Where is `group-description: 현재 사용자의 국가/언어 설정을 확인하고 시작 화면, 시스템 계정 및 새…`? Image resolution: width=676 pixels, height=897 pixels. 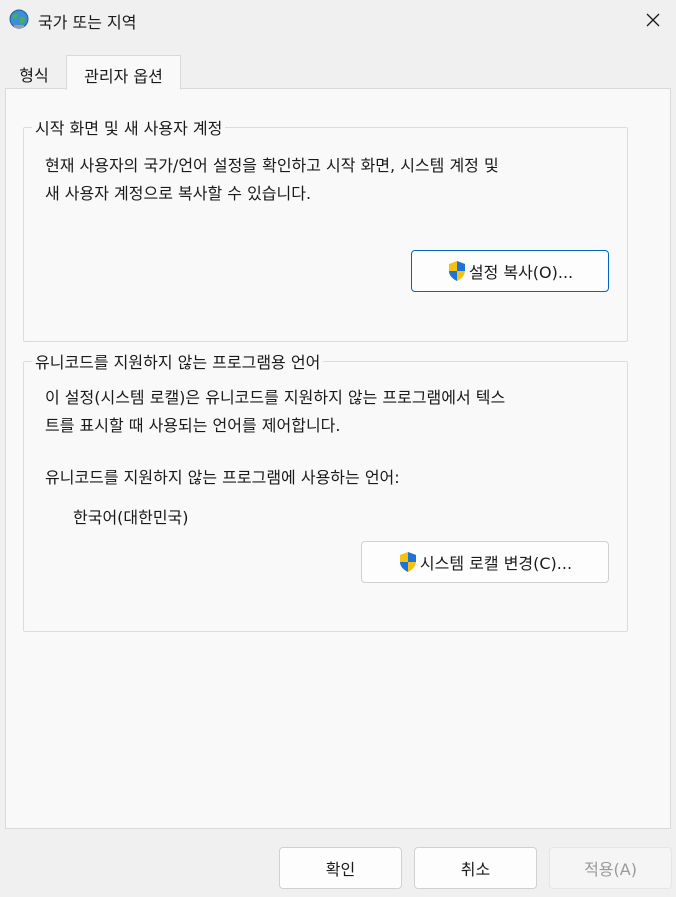
group-description: 현재 사용자의 국가/언어 설정을 확인하고 시작 화면, 시스템 계정 및 새… is located at coordinates (325, 180).